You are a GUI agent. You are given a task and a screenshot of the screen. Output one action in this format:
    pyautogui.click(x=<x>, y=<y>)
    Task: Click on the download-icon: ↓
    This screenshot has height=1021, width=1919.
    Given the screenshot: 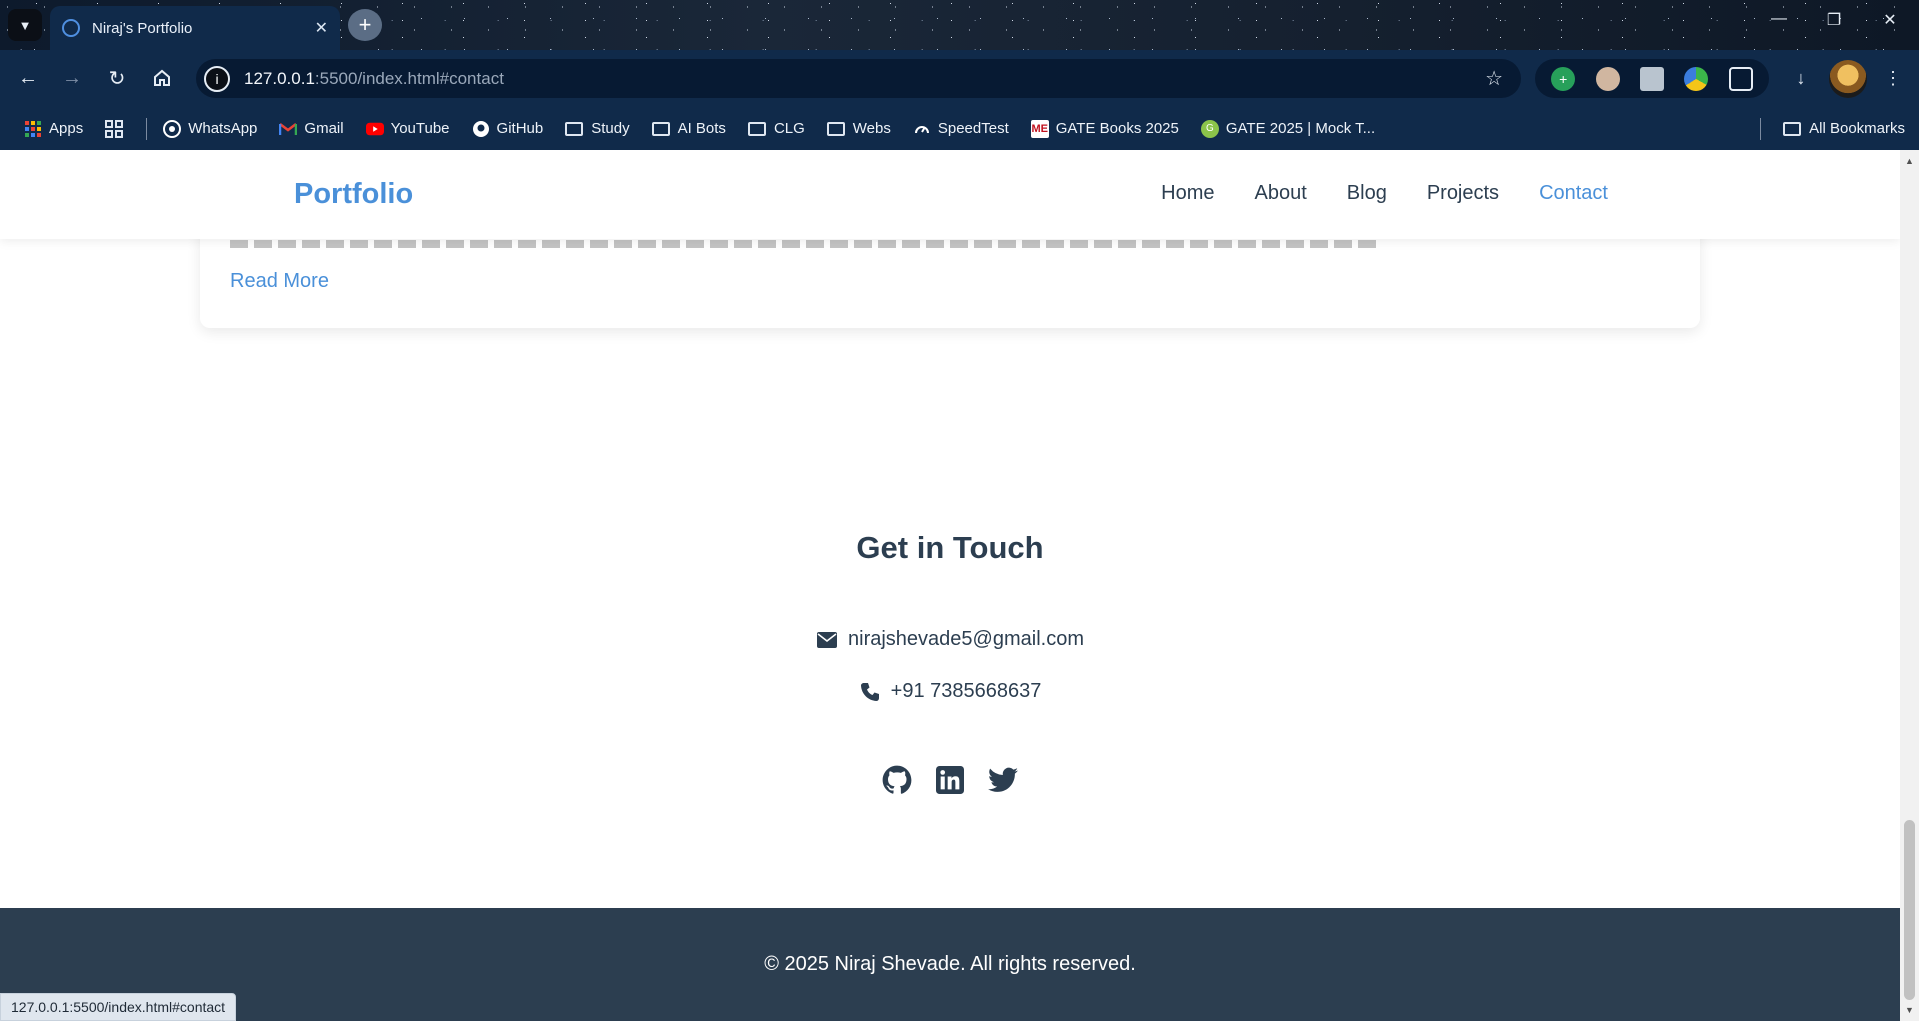 What is the action you would take?
    pyautogui.click(x=1801, y=78)
    